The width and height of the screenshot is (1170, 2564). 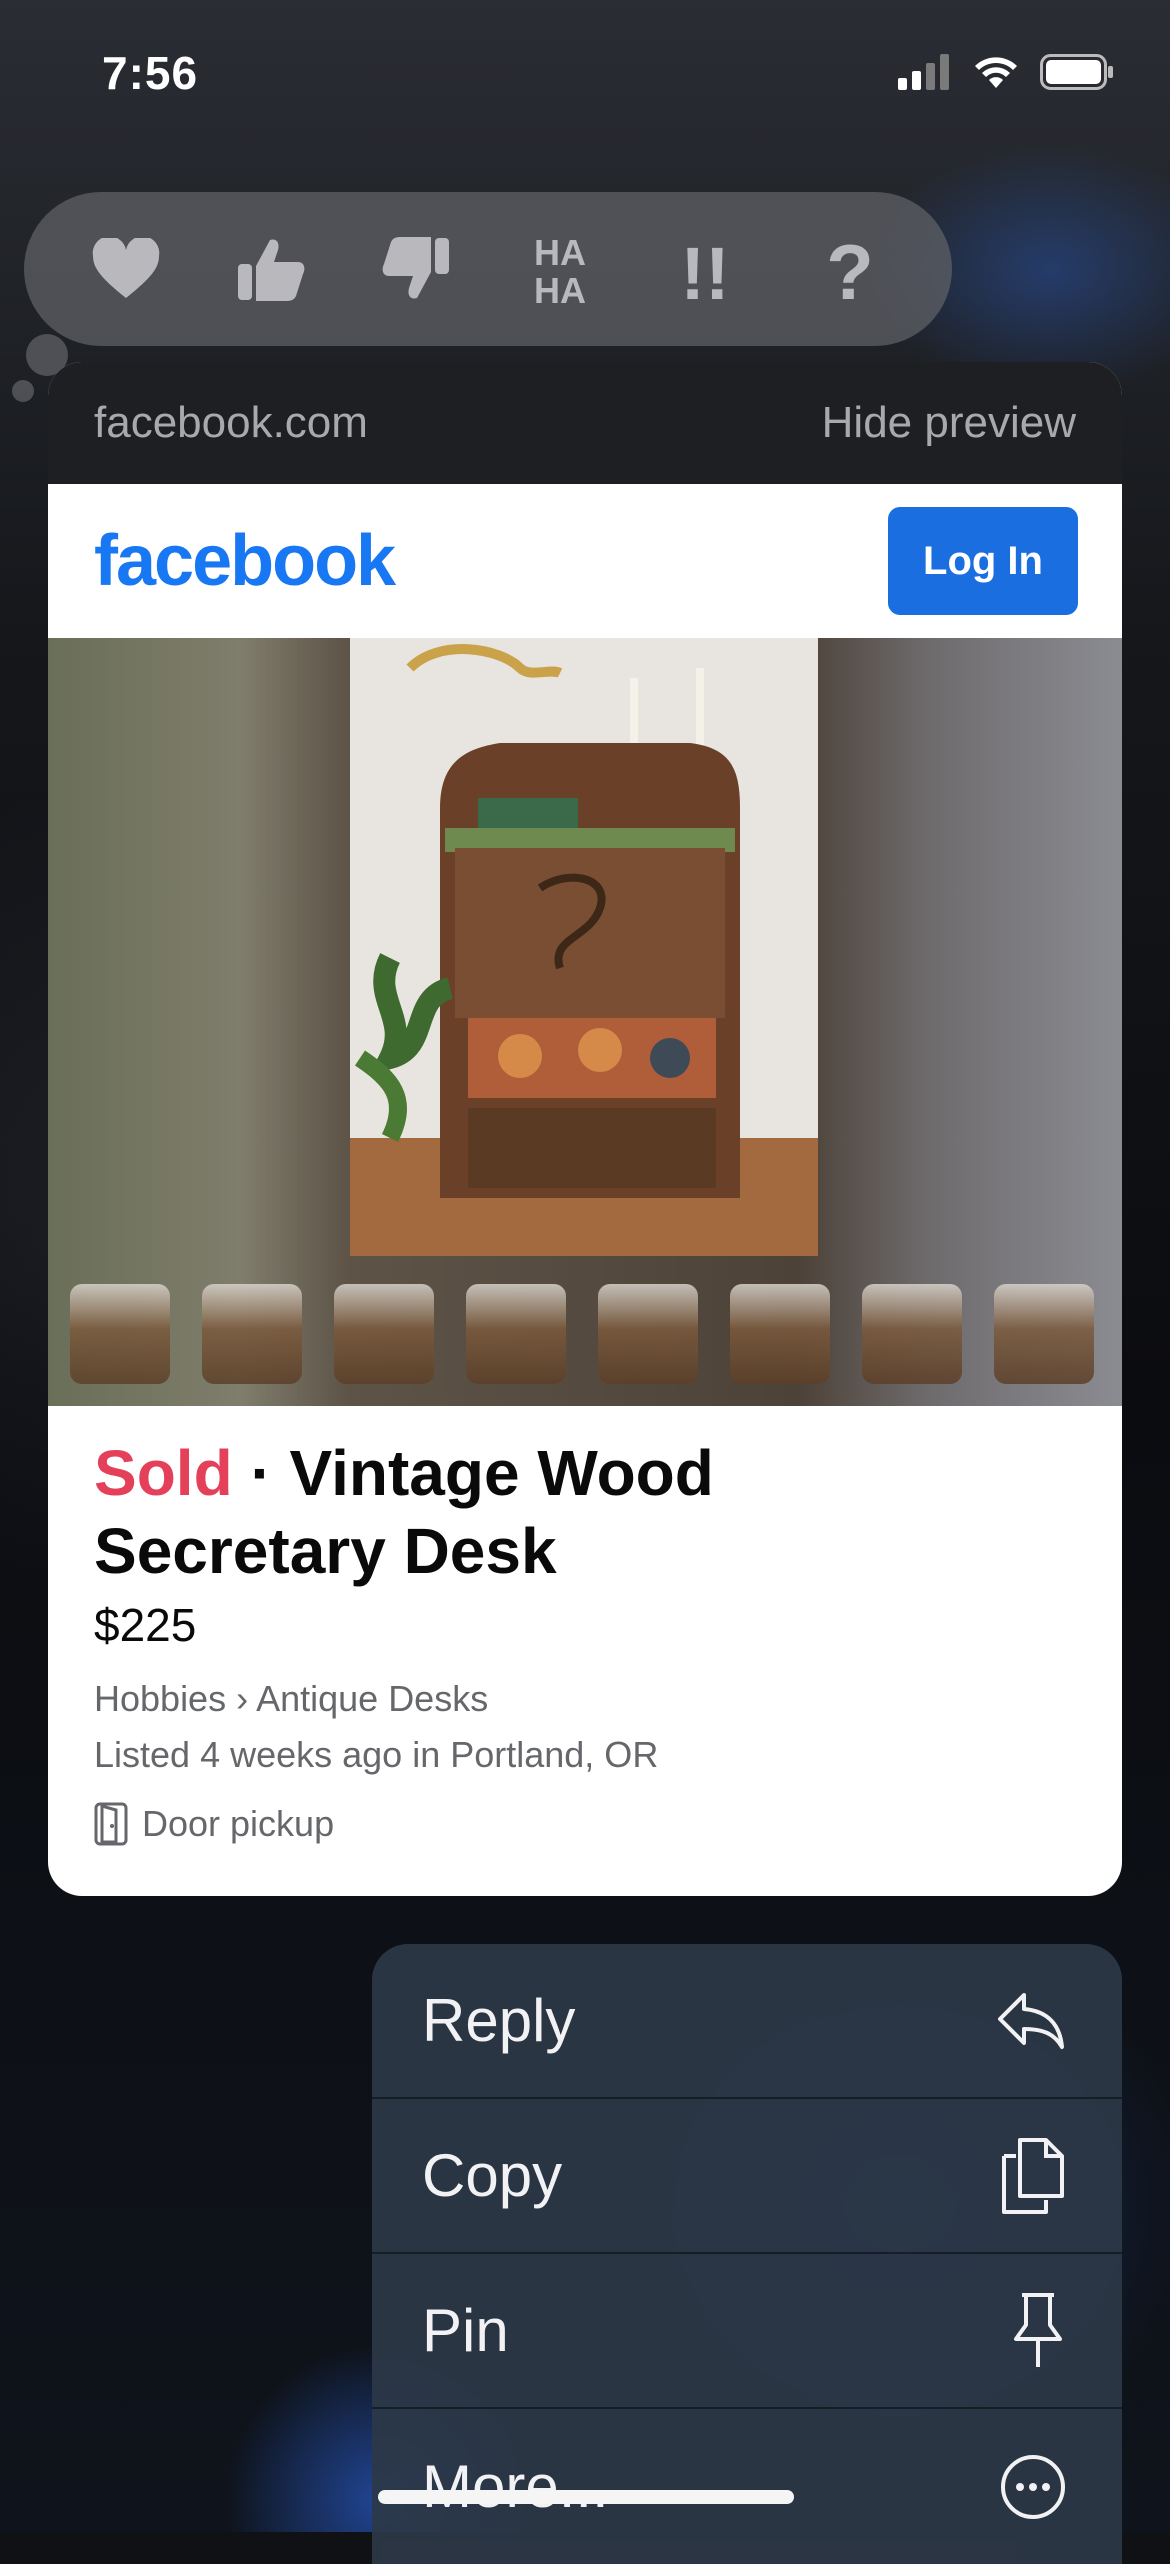 I want to click on status-icons, so click(x=1006, y=72).